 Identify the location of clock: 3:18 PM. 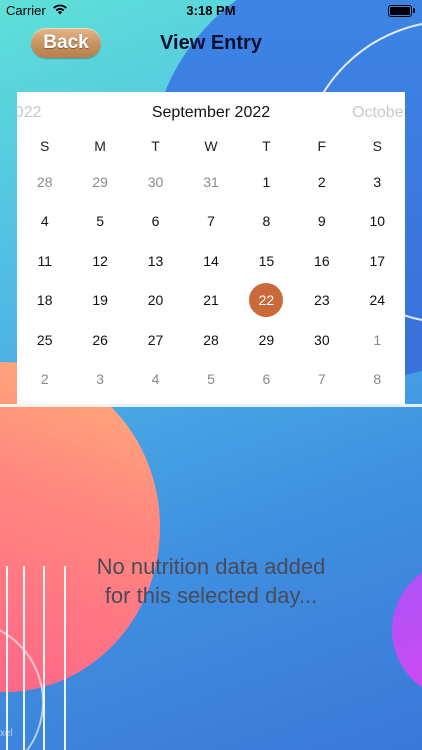
(211, 10).